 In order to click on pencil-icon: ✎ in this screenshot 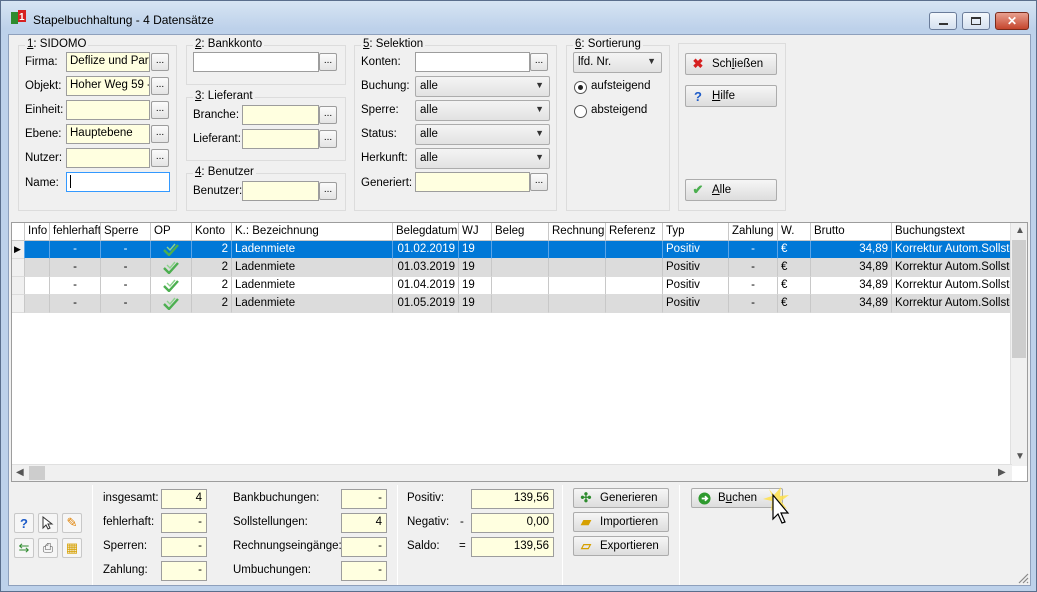, I will do `click(72, 523)`.